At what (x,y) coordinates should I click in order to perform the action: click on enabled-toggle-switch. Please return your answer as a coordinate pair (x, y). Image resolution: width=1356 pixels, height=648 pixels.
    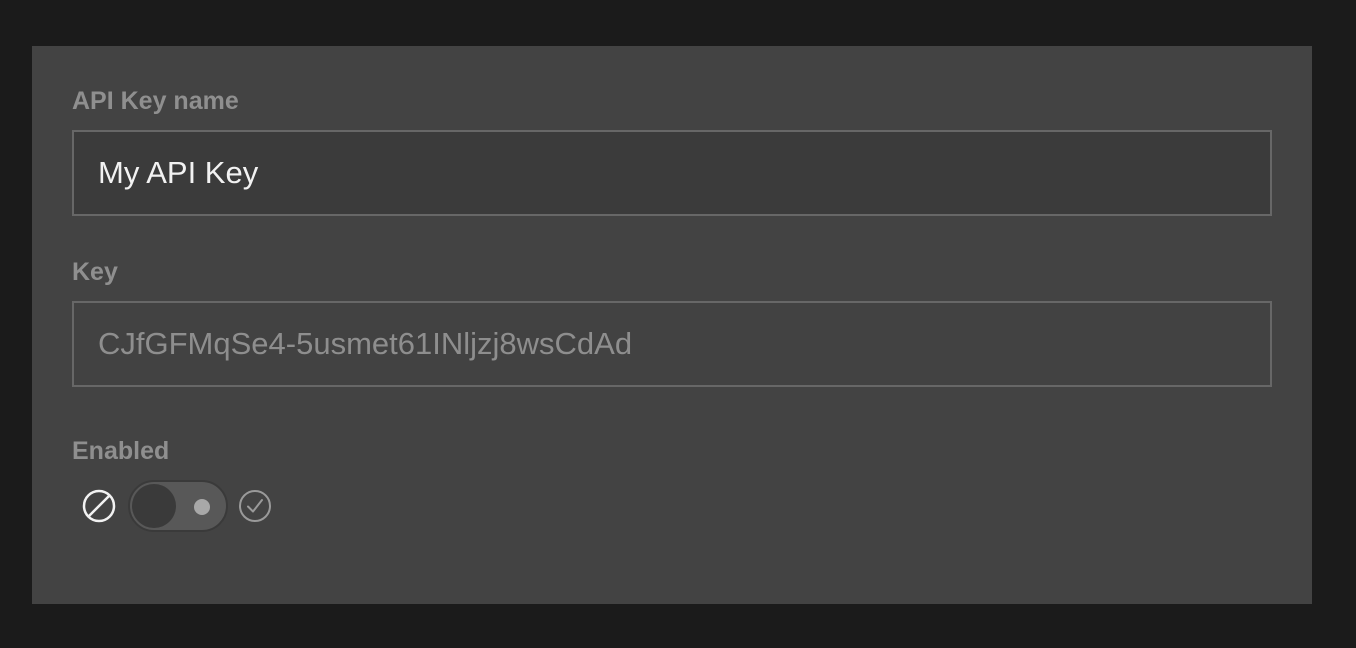
    Looking at the image, I should click on (178, 506).